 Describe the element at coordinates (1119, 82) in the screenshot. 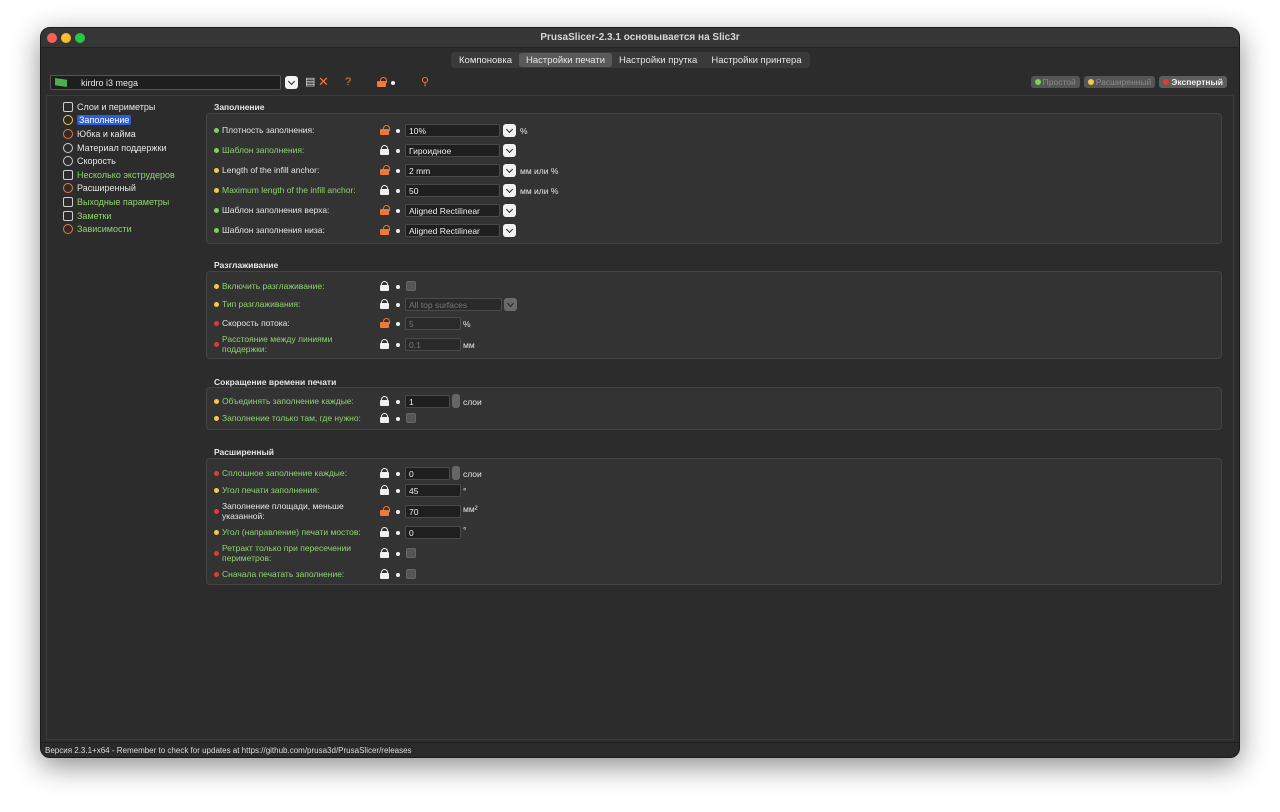

I see `mode-advanced-button: Расширенный` at that location.